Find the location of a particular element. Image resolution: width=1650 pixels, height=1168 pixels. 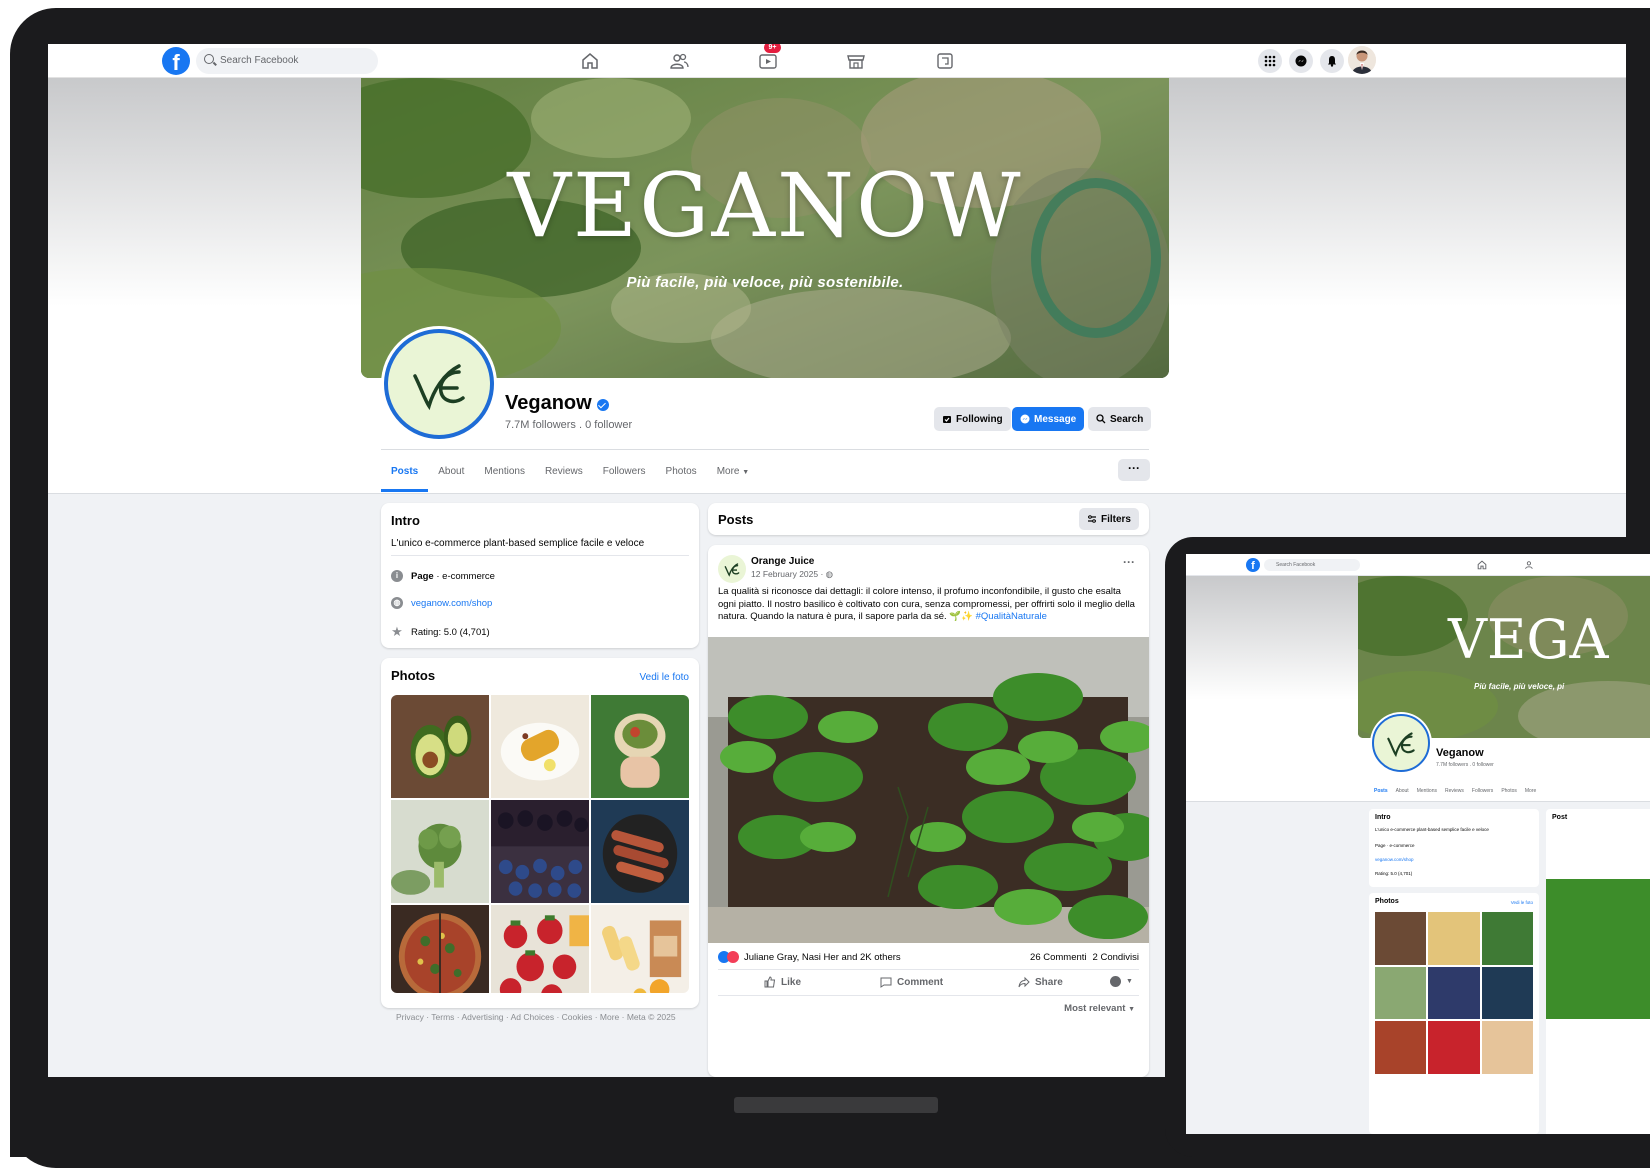

tablet-page-title: Veganow is located at coordinates (1460, 753).